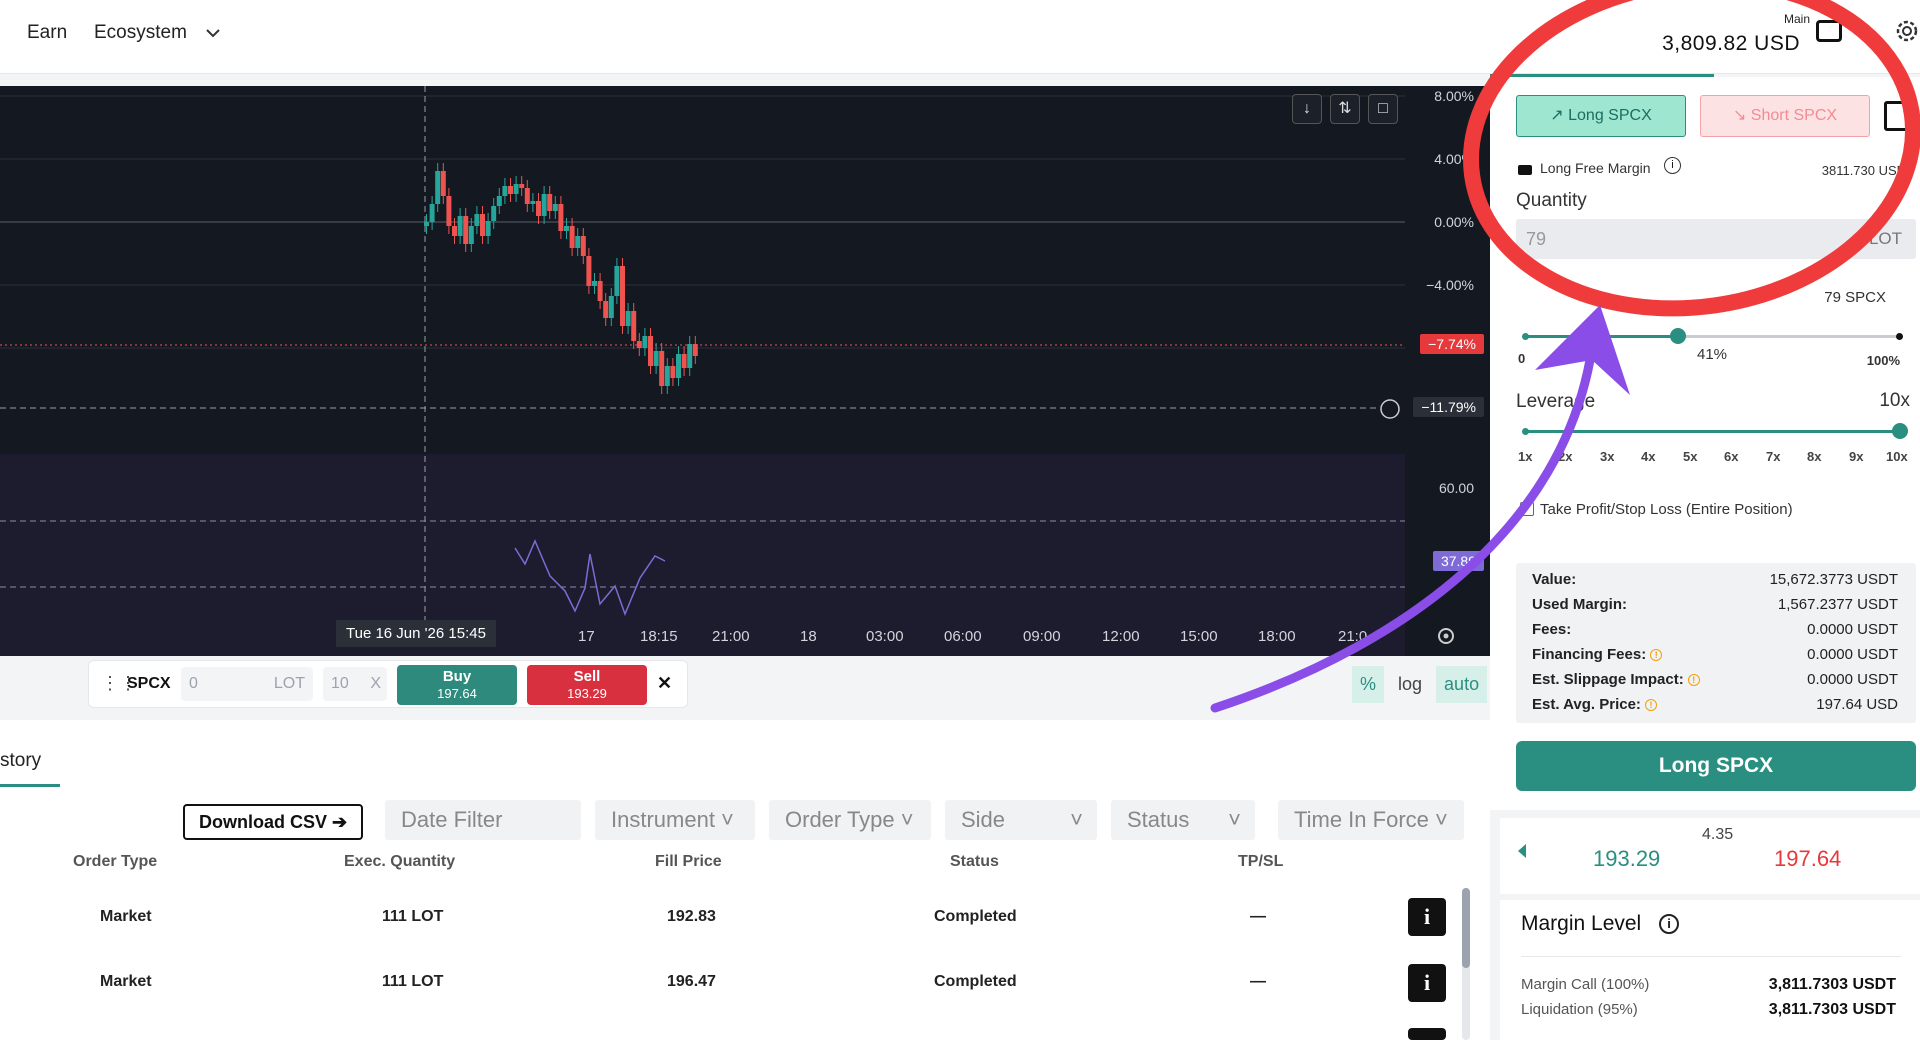 Image resolution: width=1920 pixels, height=1040 pixels. Describe the element at coordinates (1712, 354) in the screenshot. I see `size-percent: 41%` at that location.